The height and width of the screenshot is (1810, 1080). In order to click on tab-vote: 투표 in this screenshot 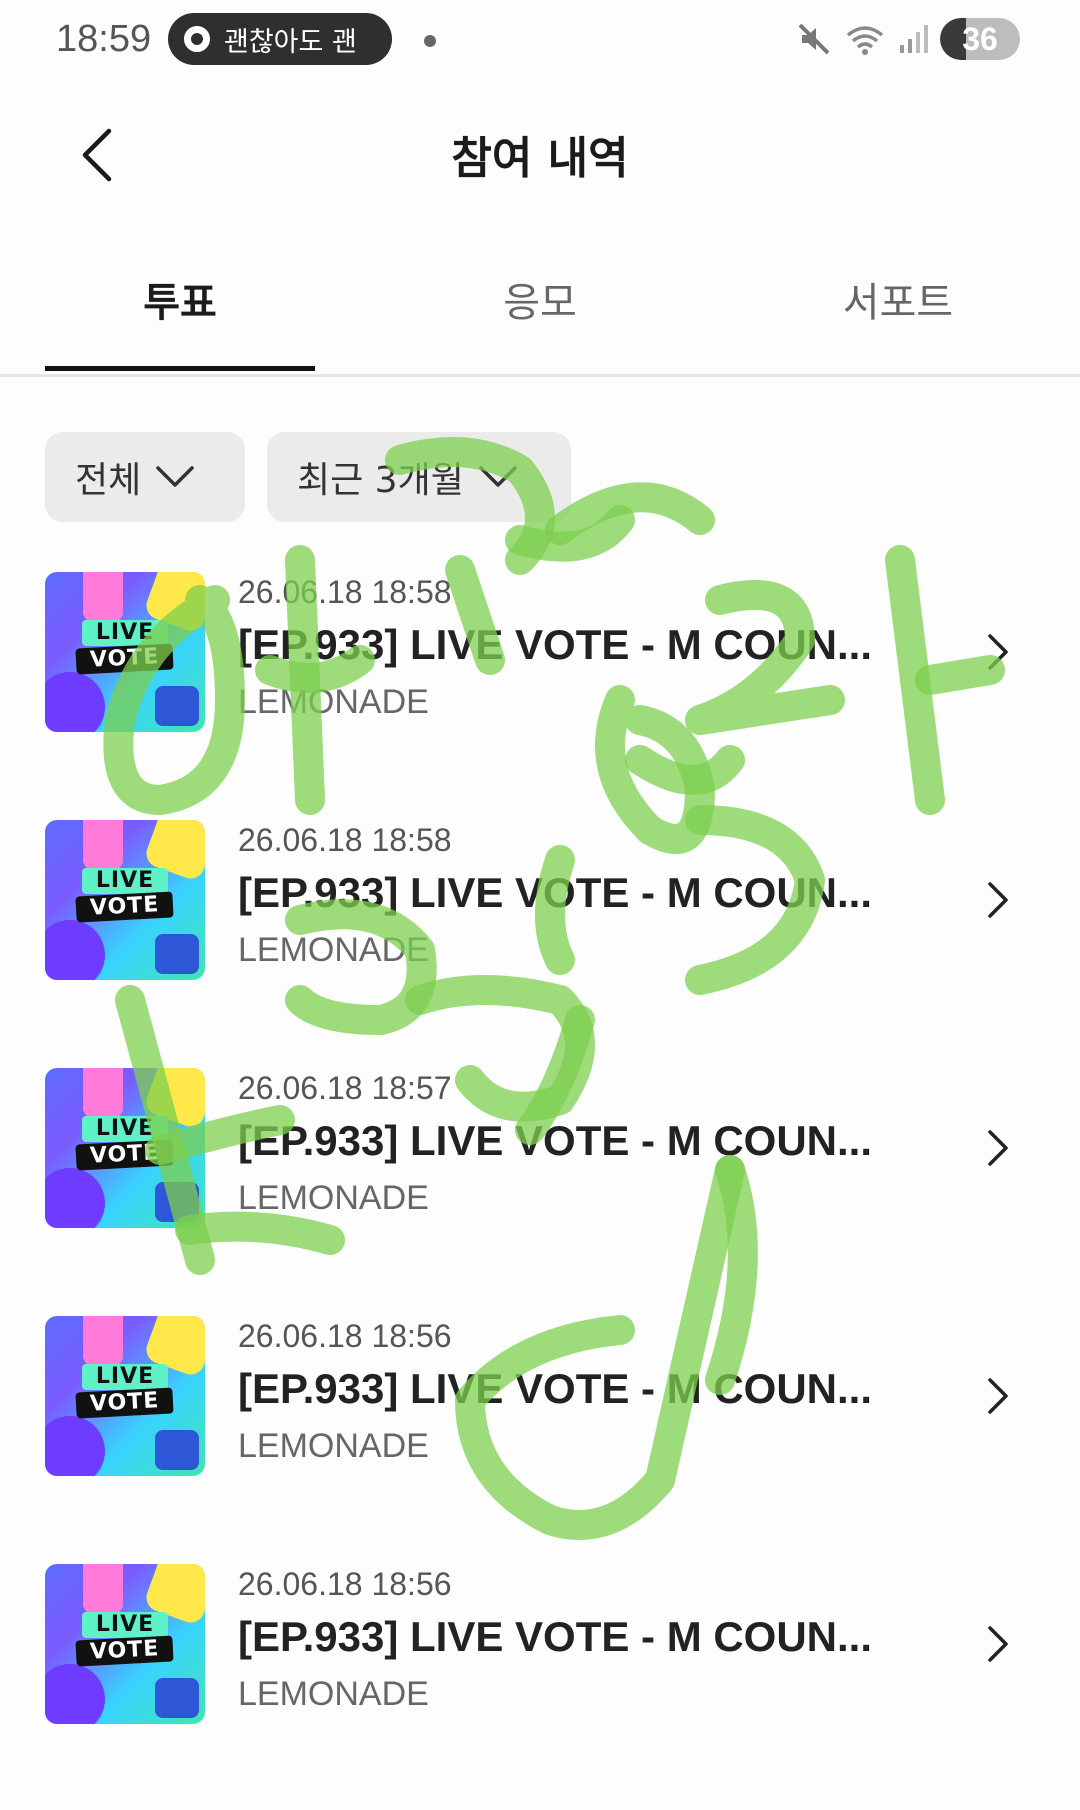, I will do `click(180, 299)`.